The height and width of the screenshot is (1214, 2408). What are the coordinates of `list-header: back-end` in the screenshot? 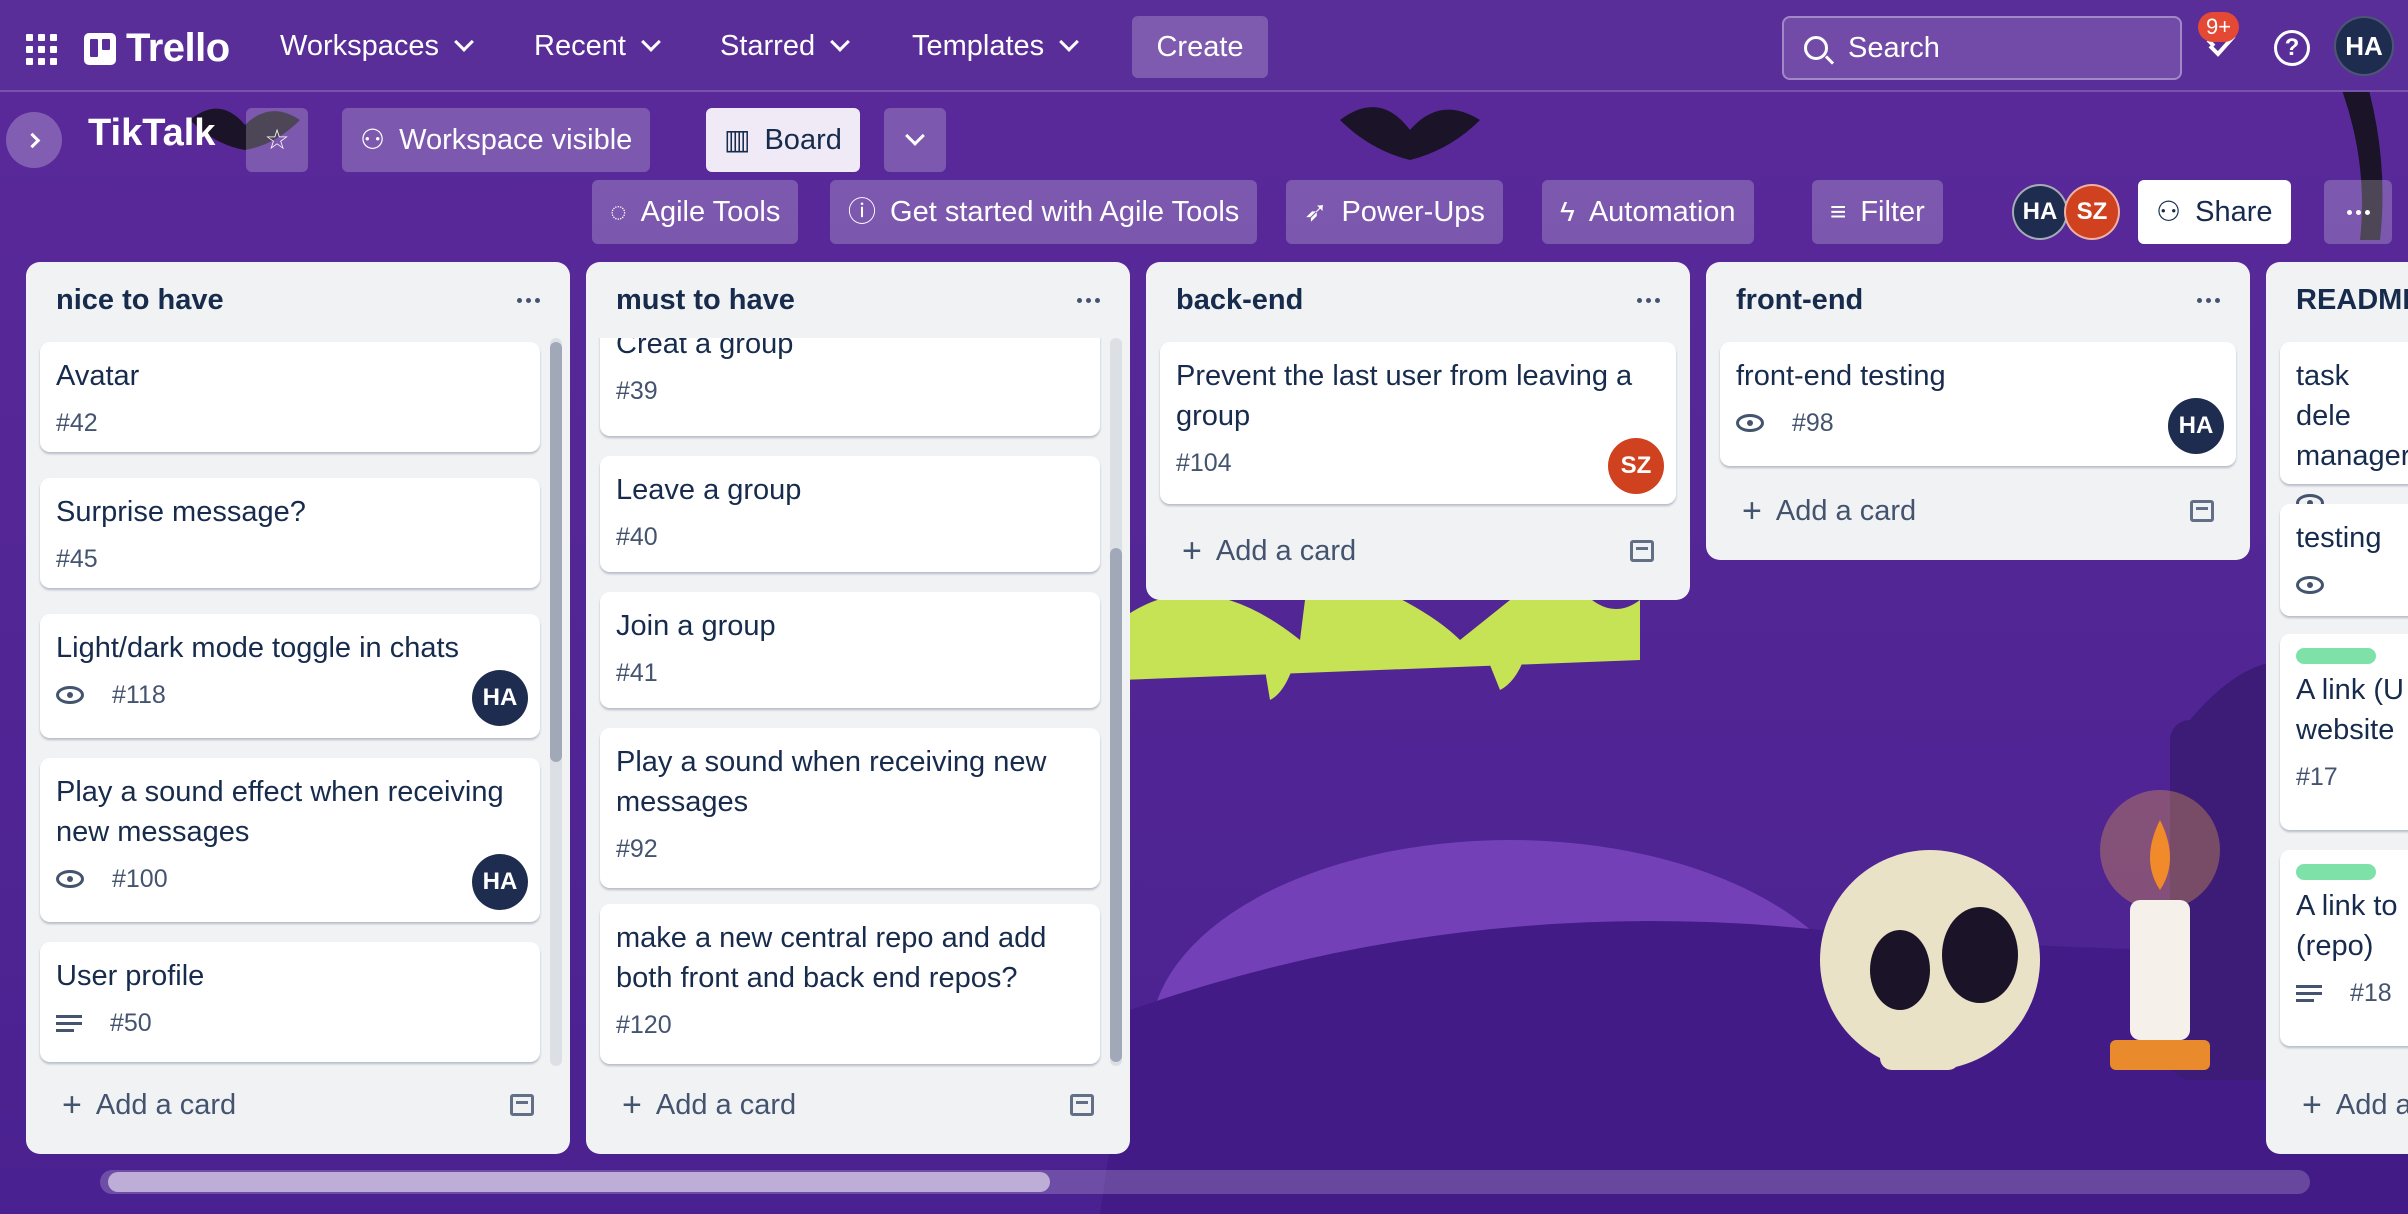 It's located at (1418, 300).